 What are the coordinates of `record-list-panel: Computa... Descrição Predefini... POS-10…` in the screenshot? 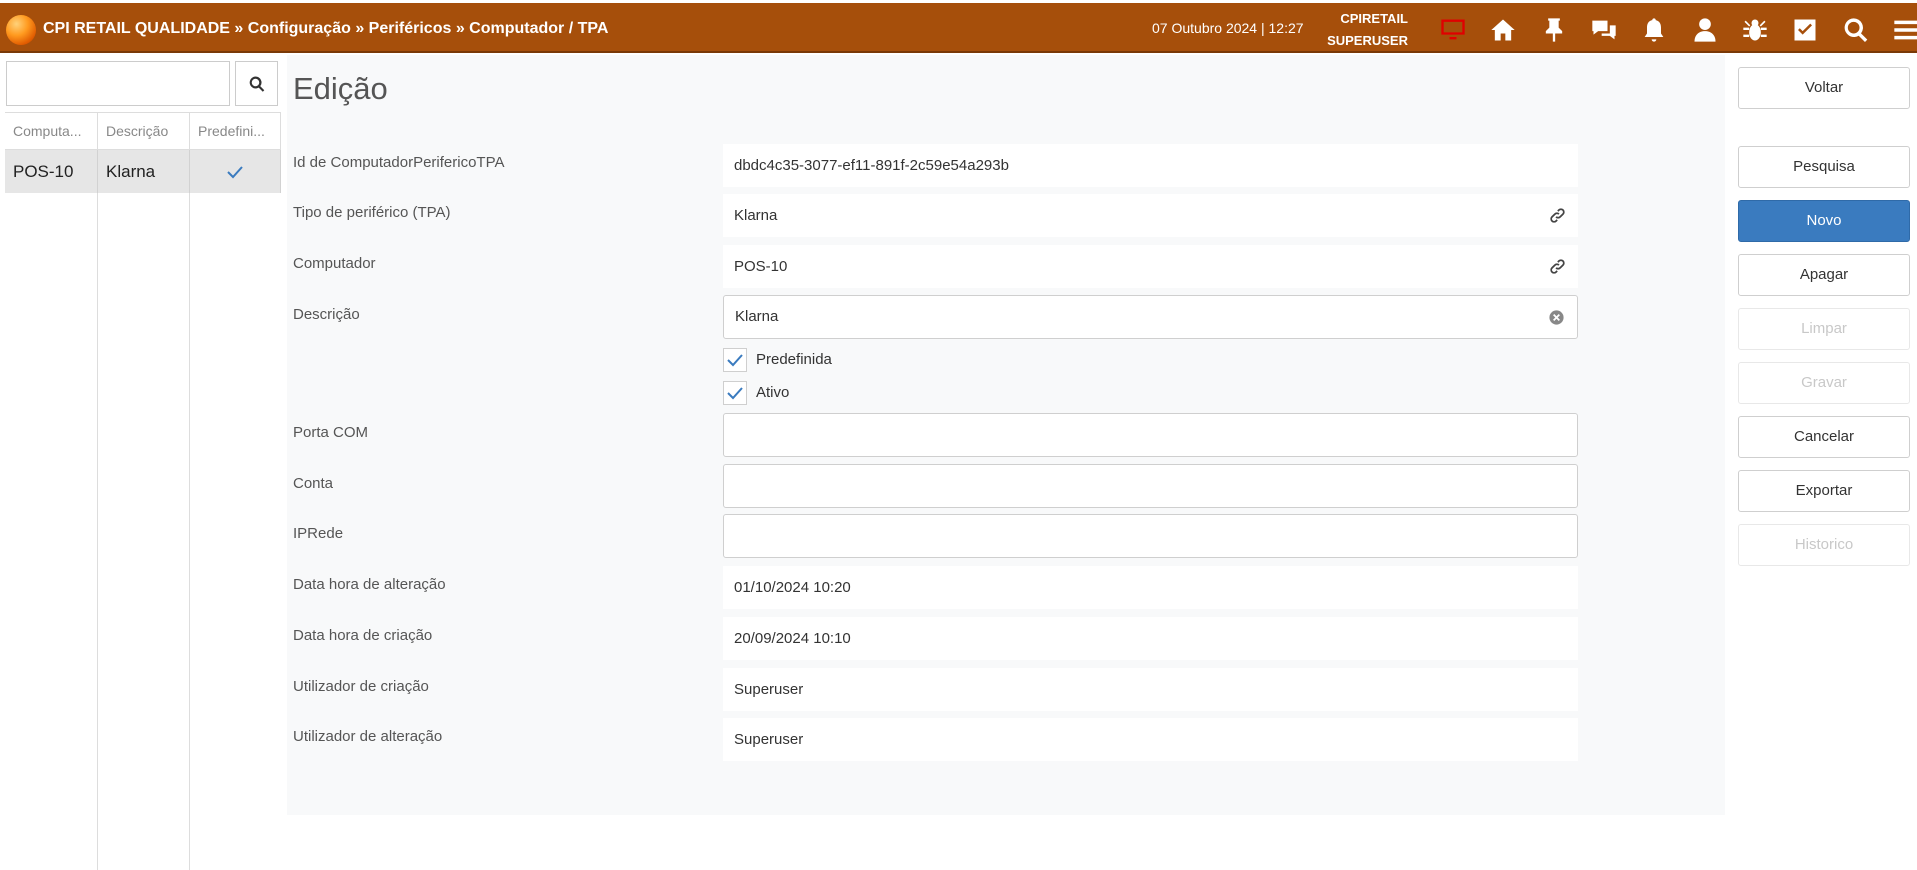 It's located at (143, 462).